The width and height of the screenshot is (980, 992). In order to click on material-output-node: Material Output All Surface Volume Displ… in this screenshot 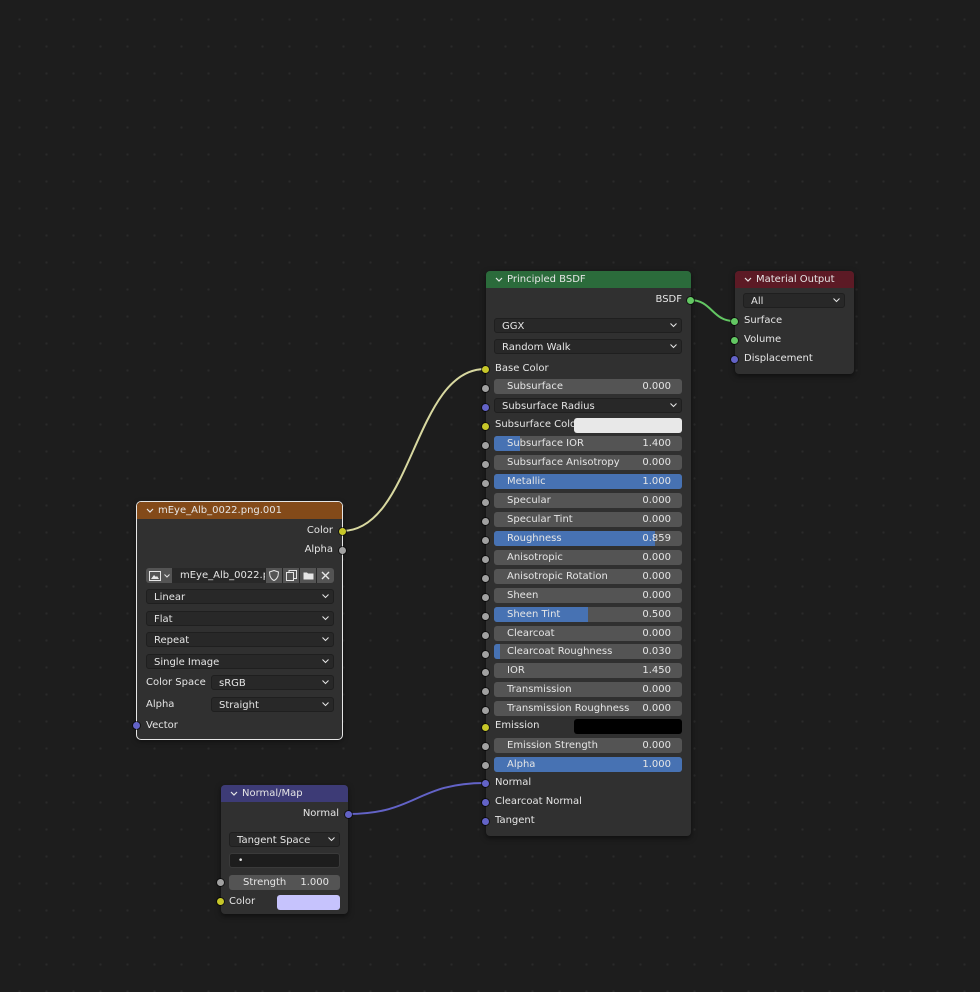, I will do `click(792, 322)`.